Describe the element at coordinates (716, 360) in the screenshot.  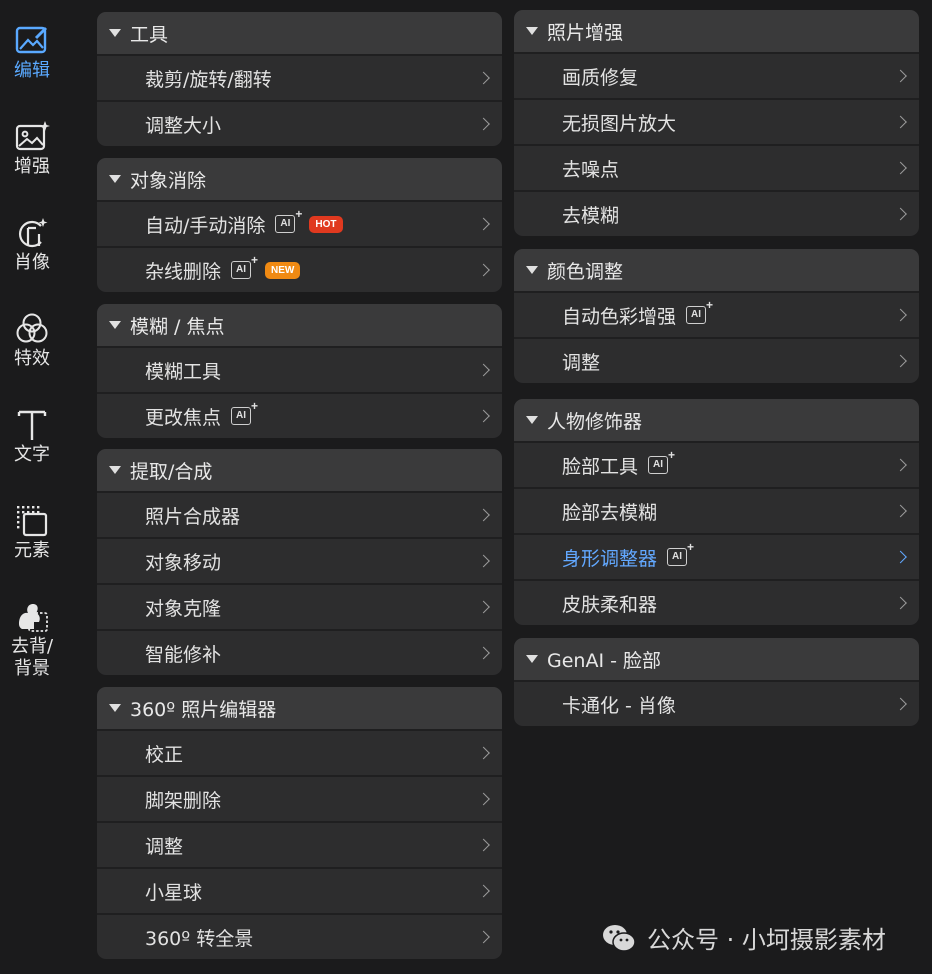
I see `menu-item-color-adjust: 调整` at that location.